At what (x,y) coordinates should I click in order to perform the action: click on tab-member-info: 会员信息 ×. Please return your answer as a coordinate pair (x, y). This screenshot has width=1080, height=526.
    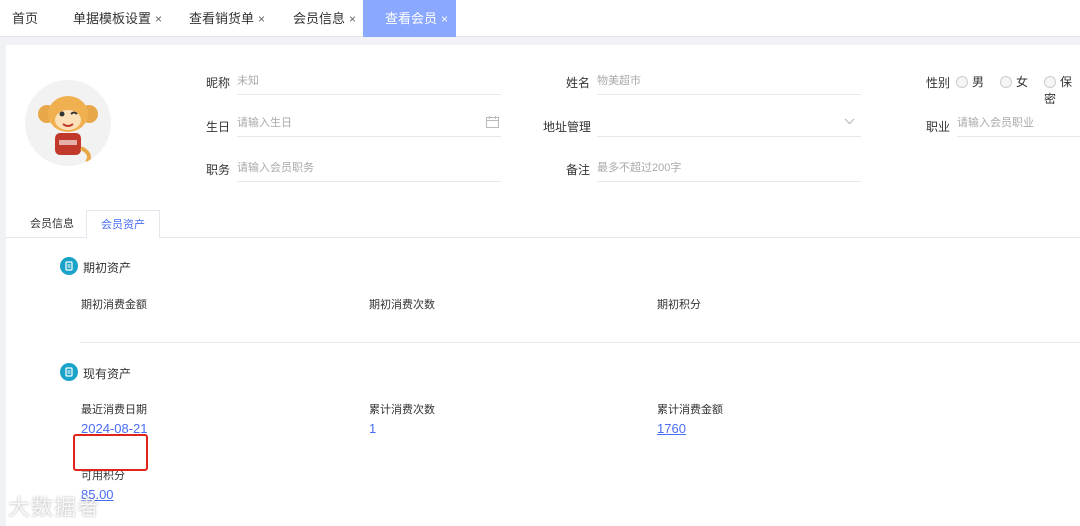
    Looking at the image, I should click on (324, 18).